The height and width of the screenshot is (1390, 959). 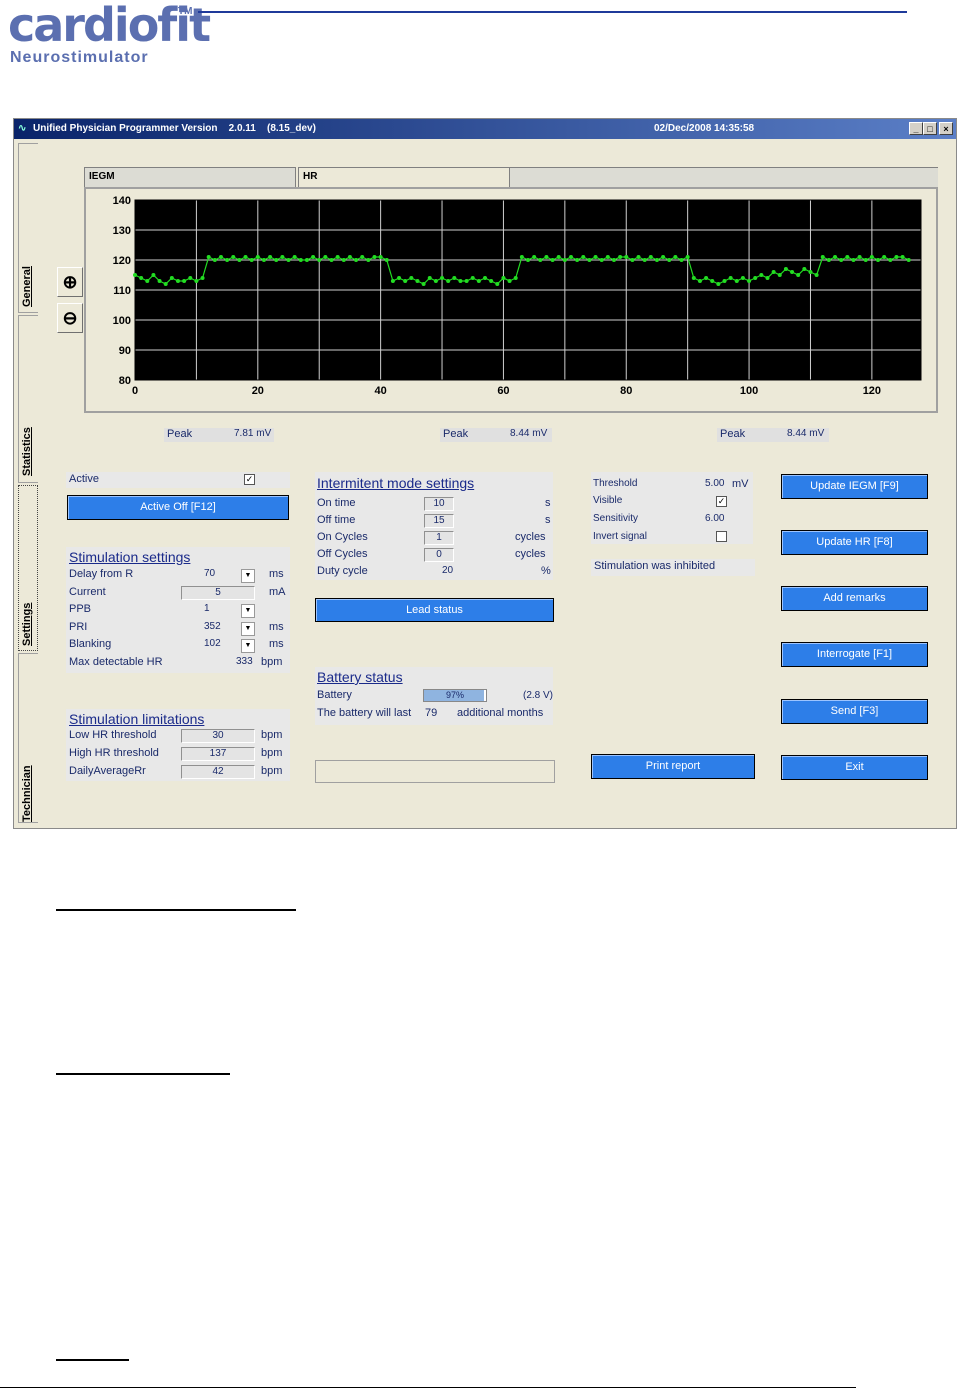 I want to click on limit-value-field: 137, so click(x=218, y=754).